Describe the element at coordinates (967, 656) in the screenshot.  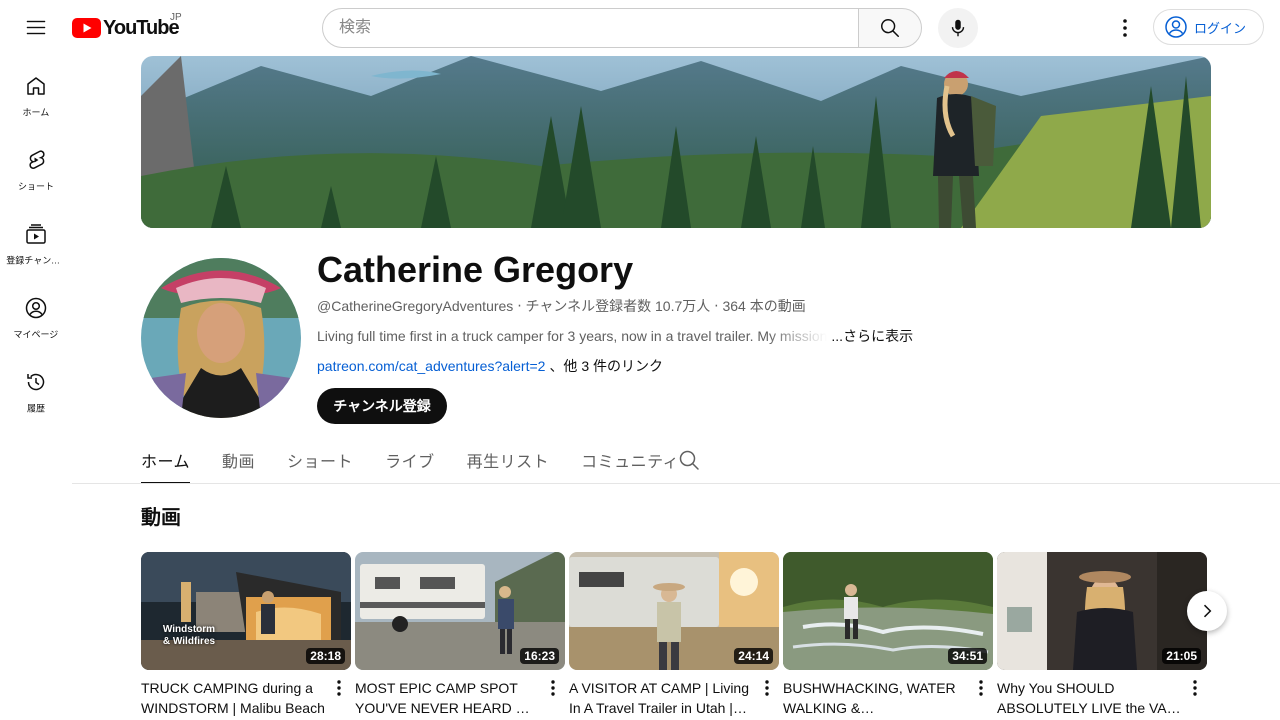
I see `video-duration: 34:51` at that location.